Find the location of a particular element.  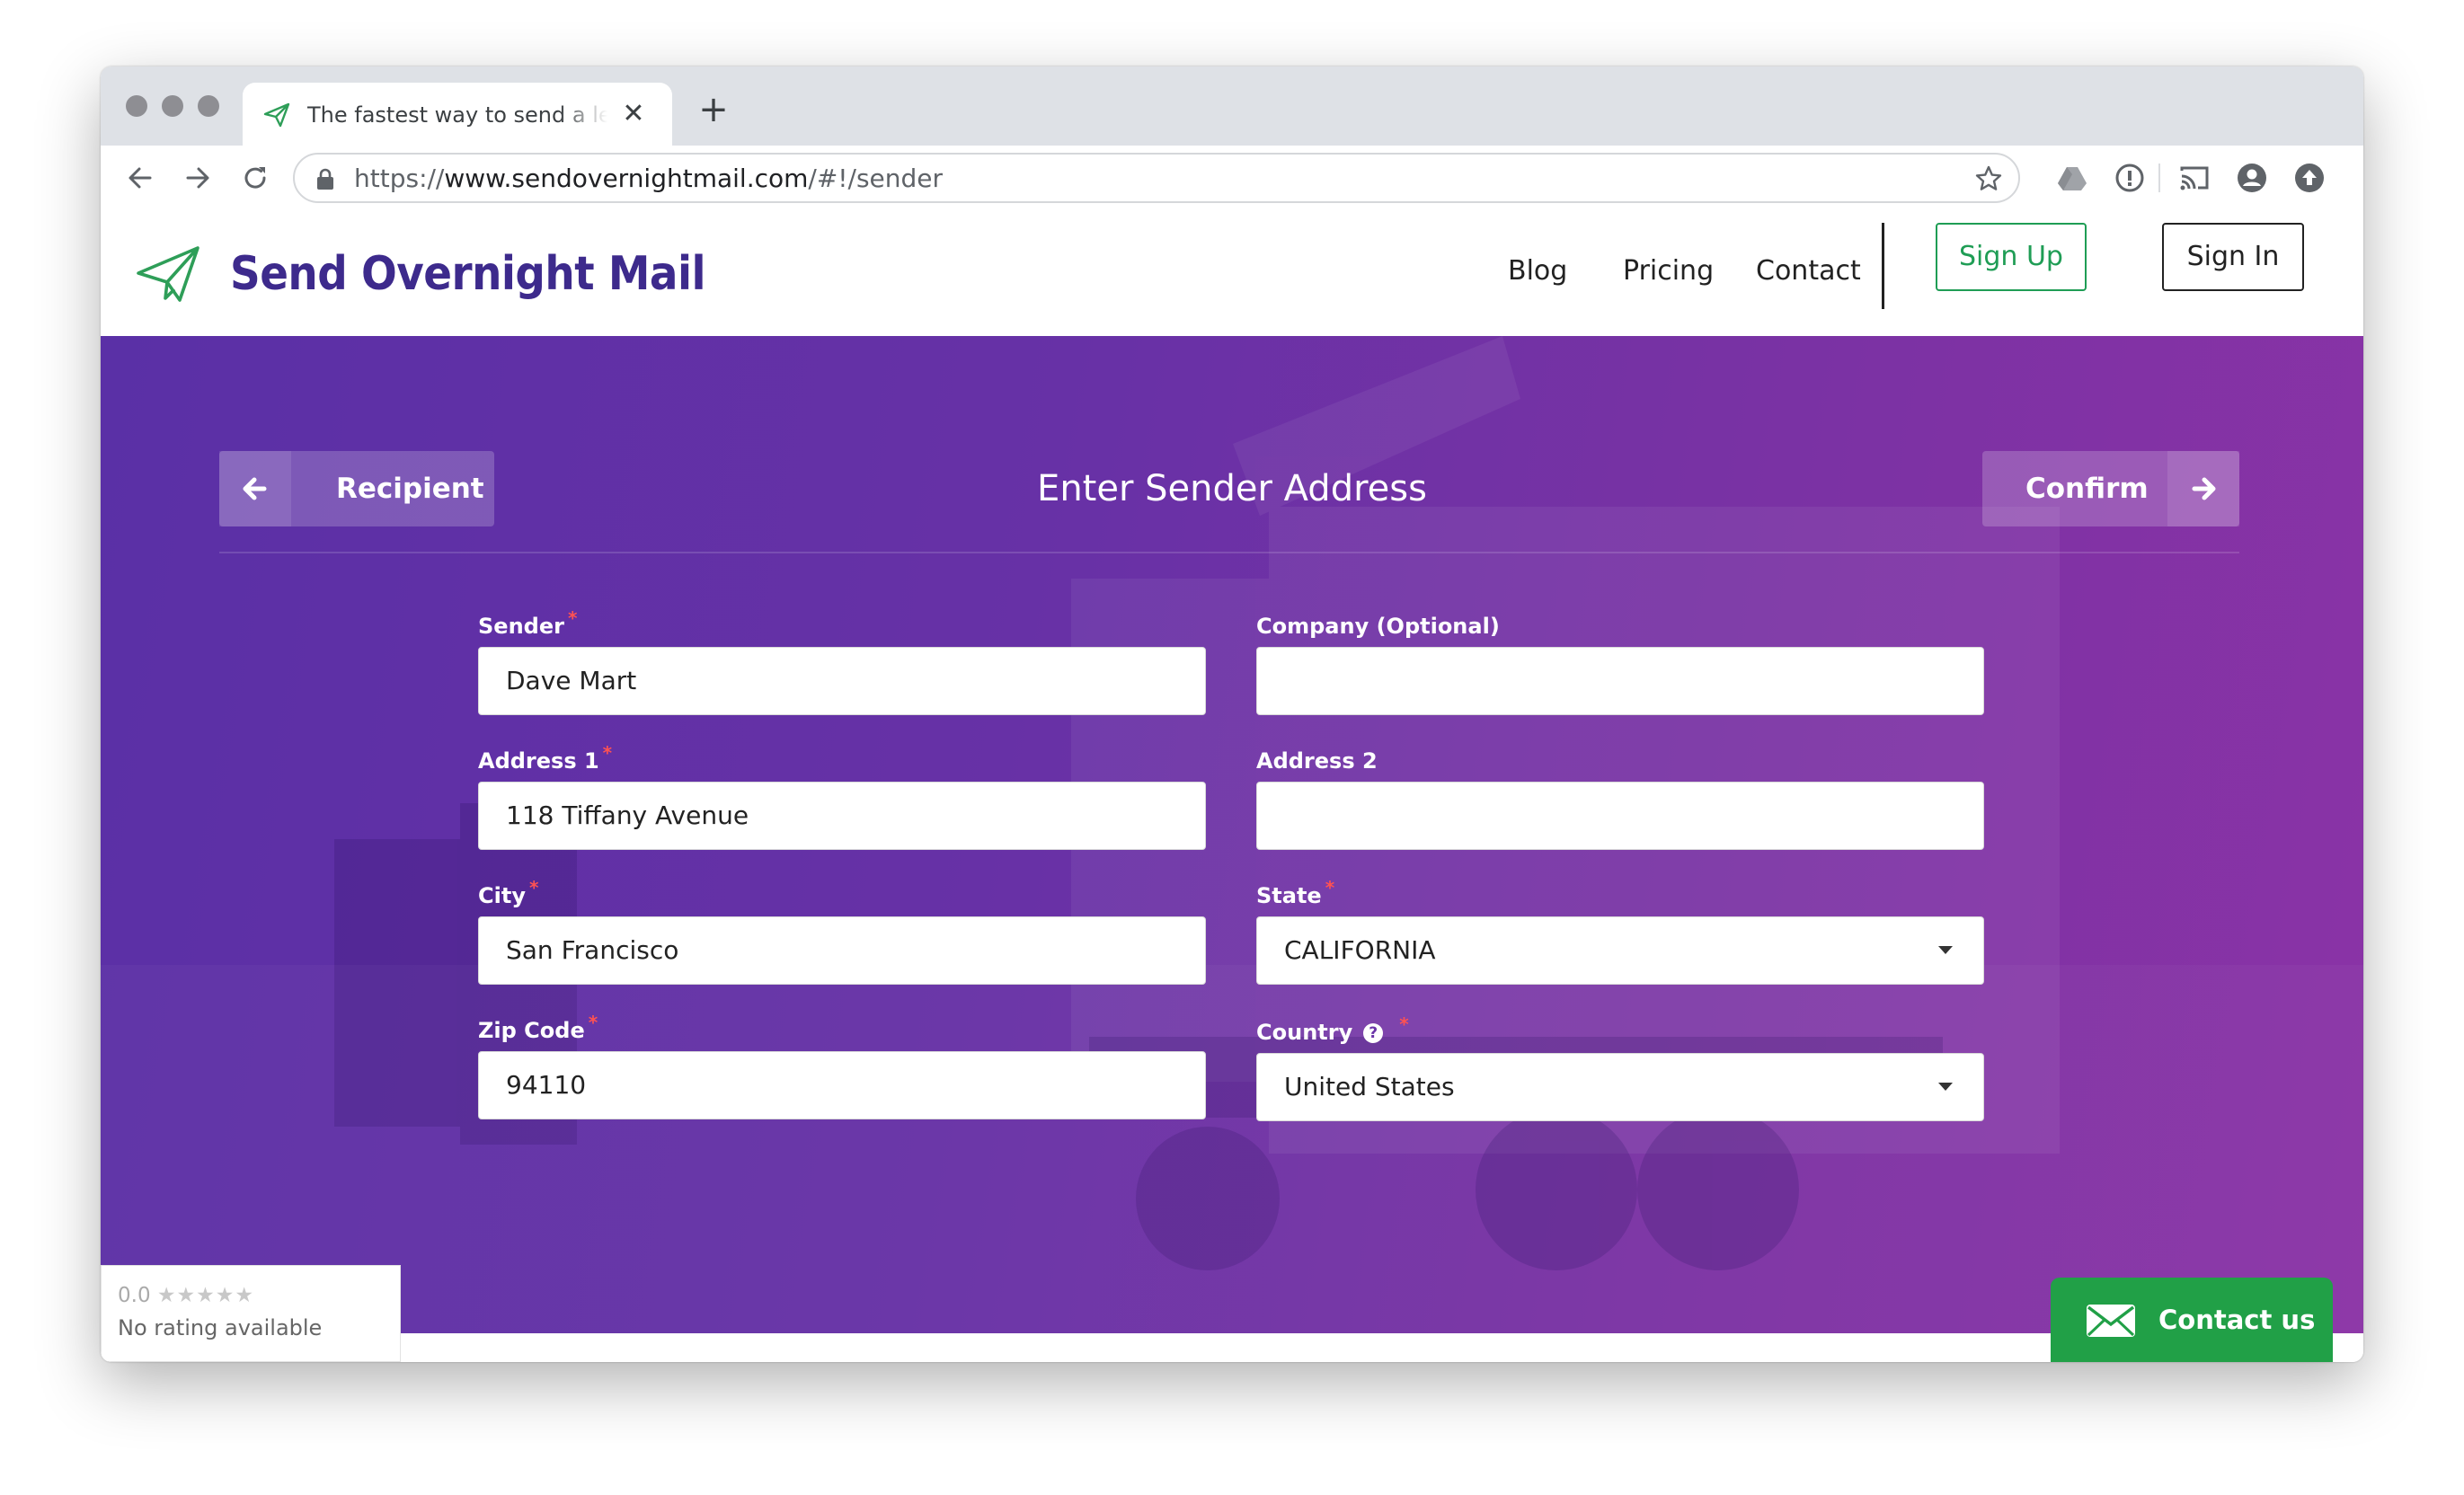

contact-us-label: Contact us is located at coordinates (2237, 1320).